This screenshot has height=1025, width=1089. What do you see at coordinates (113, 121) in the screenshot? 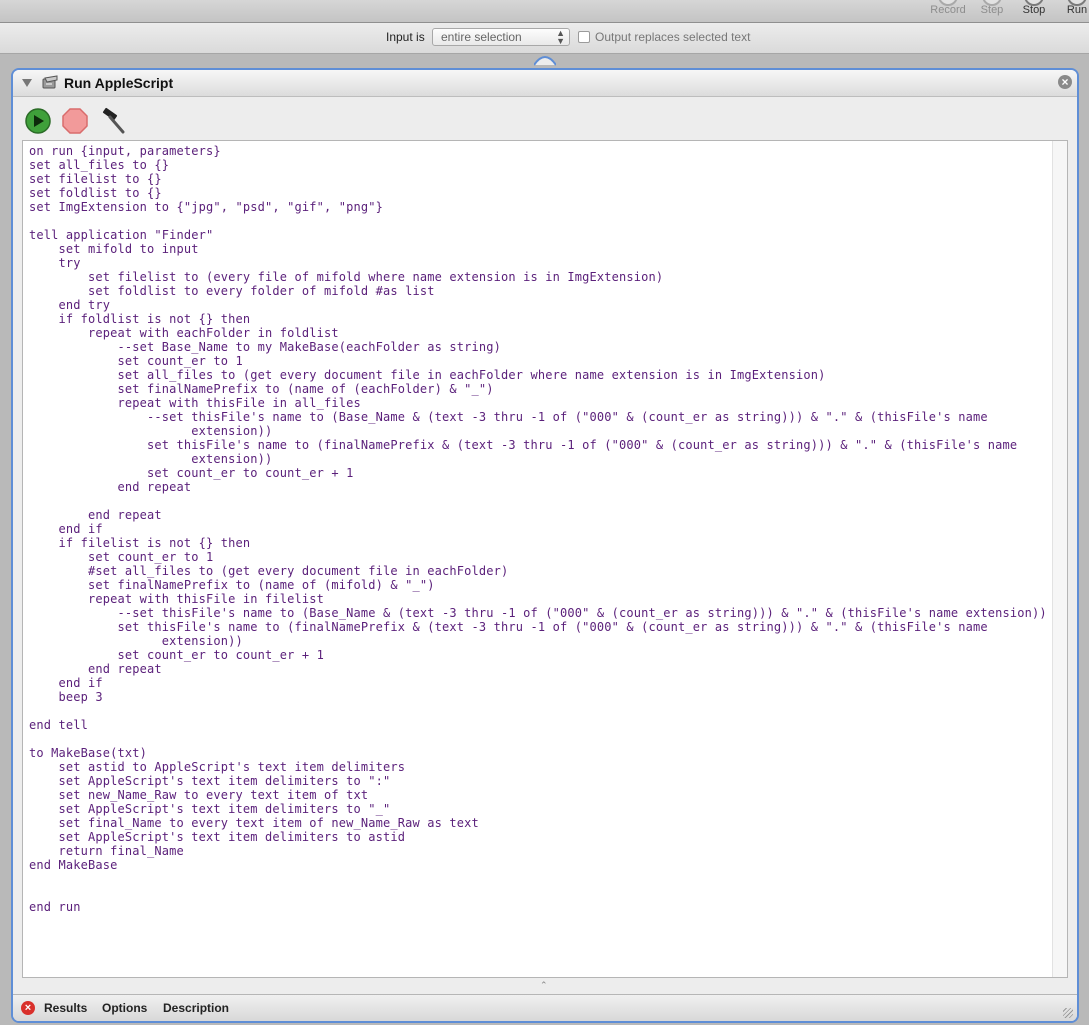
I see `hammer-icon` at bounding box center [113, 121].